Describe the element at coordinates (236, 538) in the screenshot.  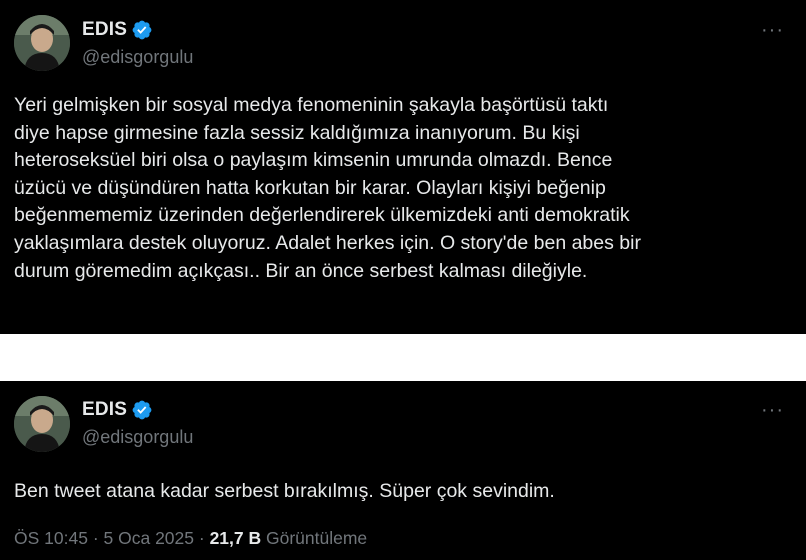
I see `views-count: 21,7 B` at that location.